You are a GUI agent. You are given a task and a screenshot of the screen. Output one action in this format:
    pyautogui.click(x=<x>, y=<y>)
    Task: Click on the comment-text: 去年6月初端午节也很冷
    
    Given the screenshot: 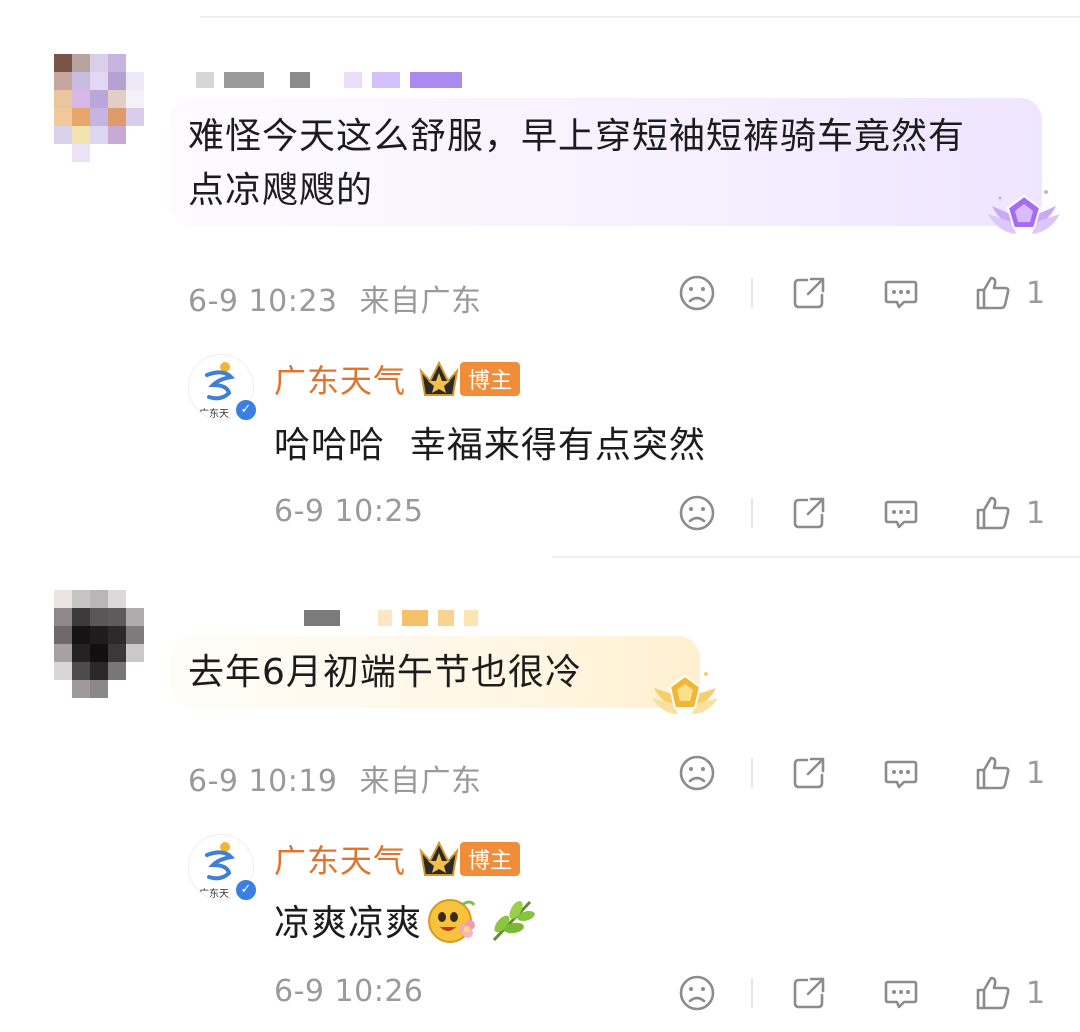 What is the action you would take?
    pyautogui.click(x=385, y=672)
    